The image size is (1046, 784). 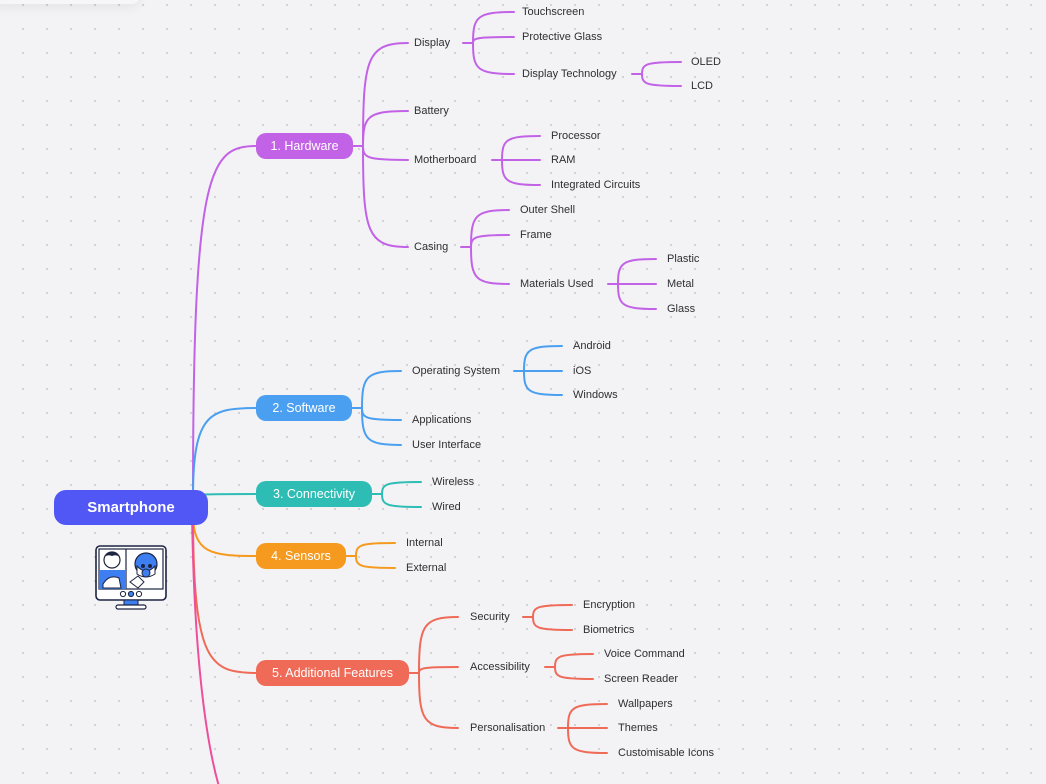 I want to click on topic-windows: Windows, so click(x=595, y=395).